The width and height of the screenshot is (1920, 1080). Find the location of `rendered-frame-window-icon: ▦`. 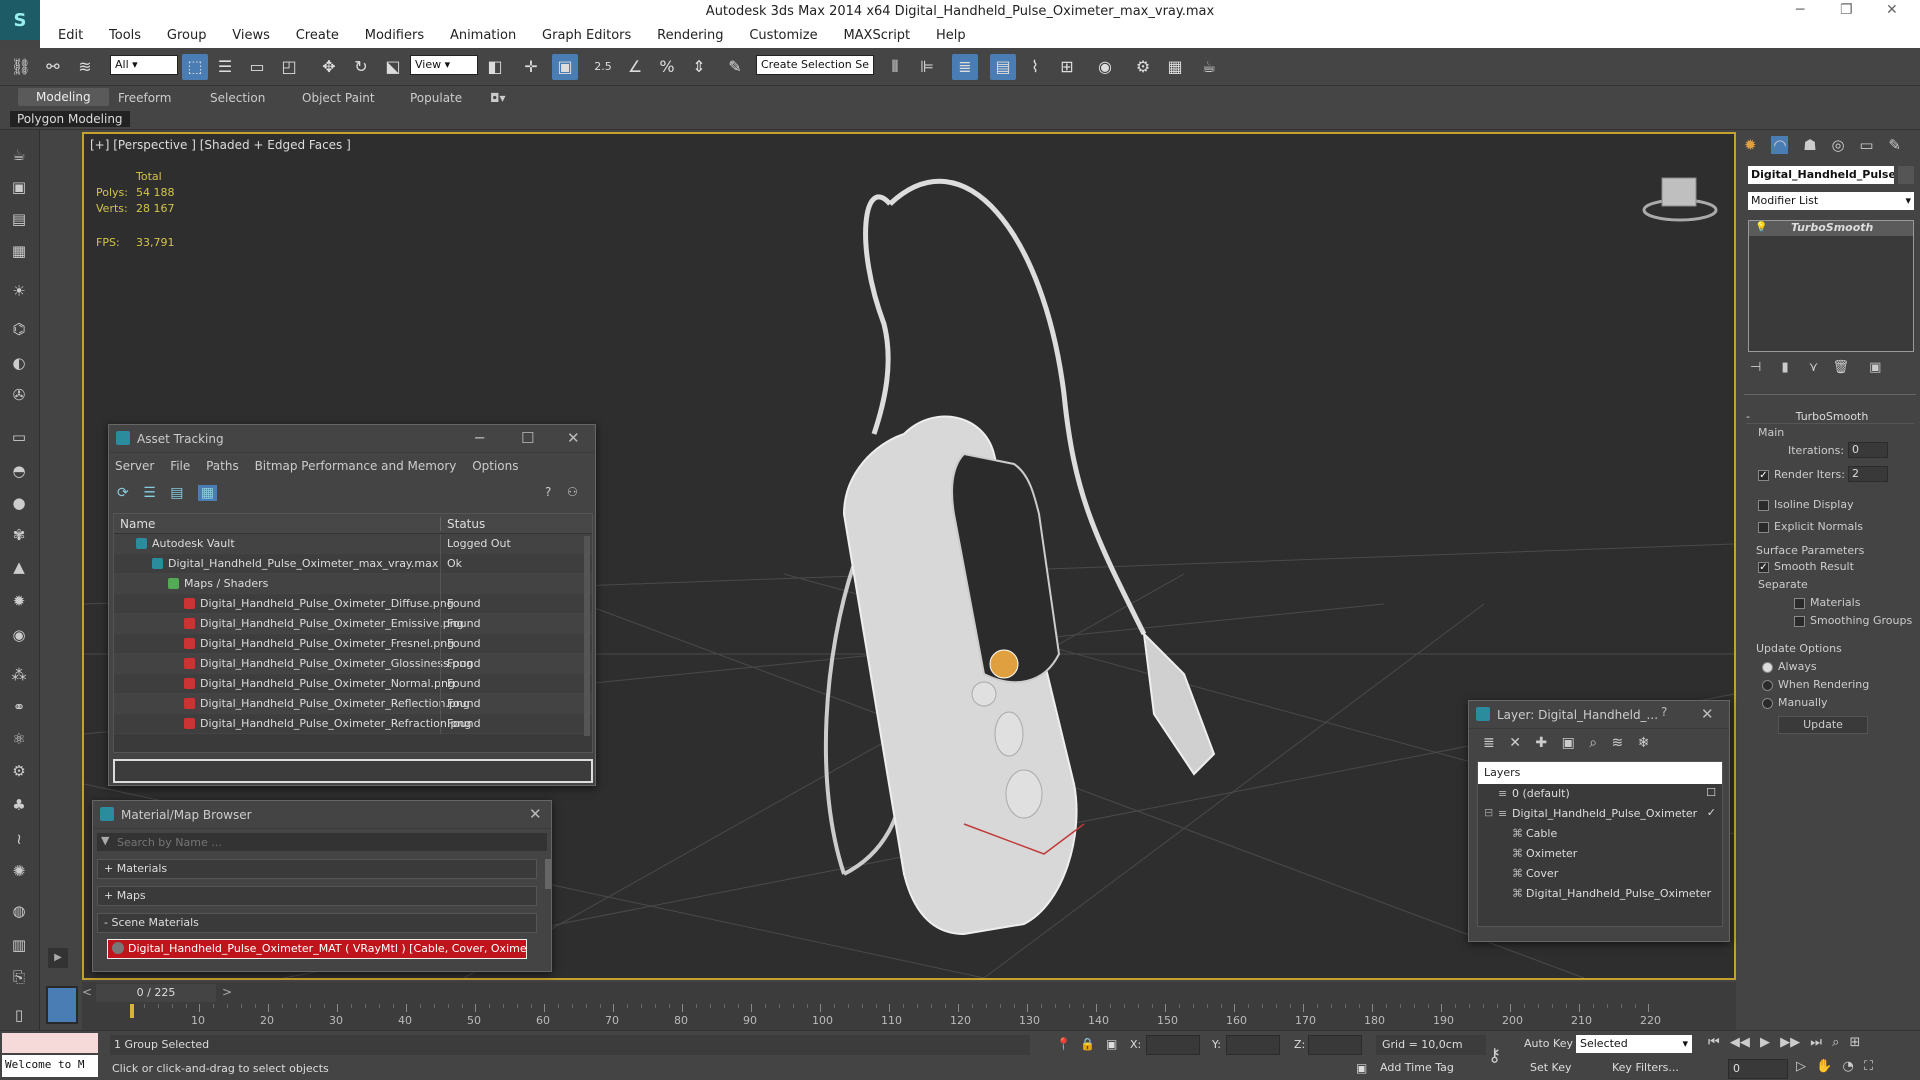

rendered-frame-window-icon: ▦ is located at coordinates (1175, 67).